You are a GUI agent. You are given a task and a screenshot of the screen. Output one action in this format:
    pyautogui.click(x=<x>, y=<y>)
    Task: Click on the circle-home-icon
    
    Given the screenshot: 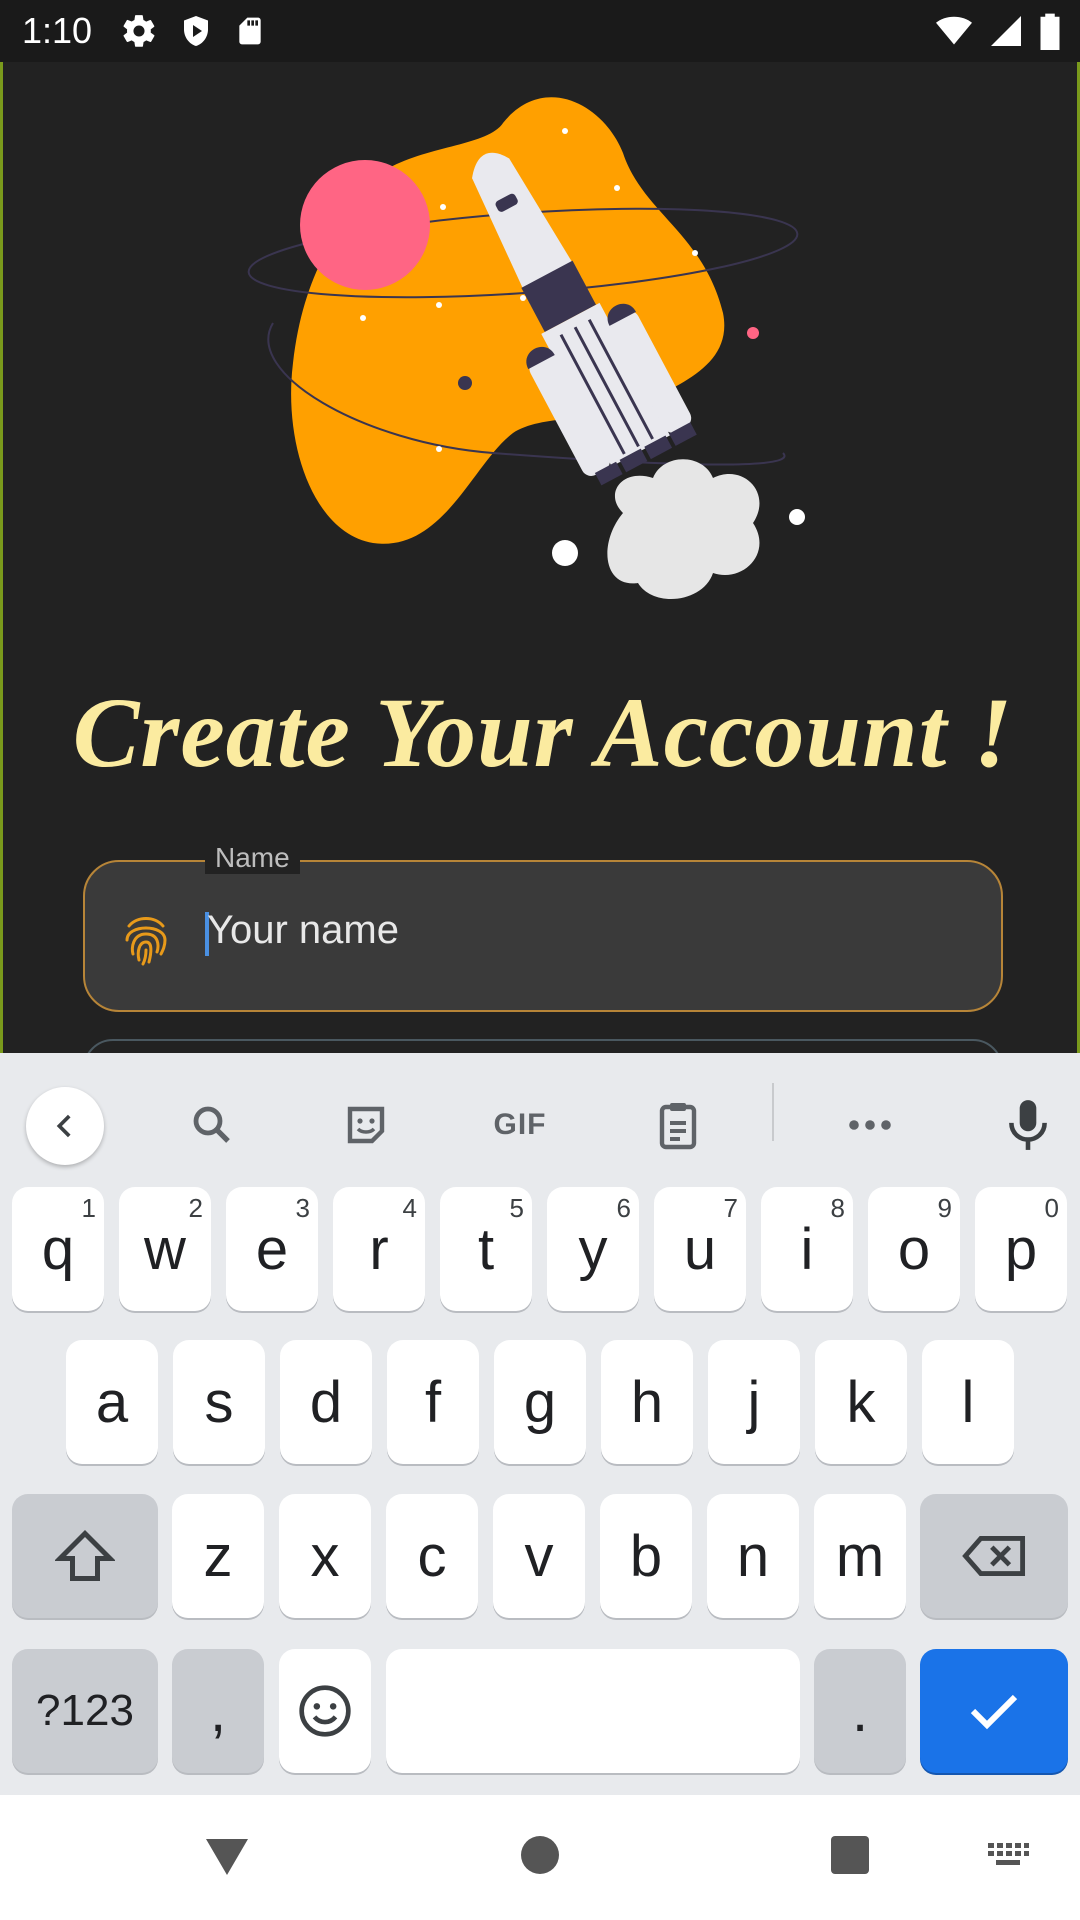 What is the action you would take?
    pyautogui.click(x=540, y=1855)
    